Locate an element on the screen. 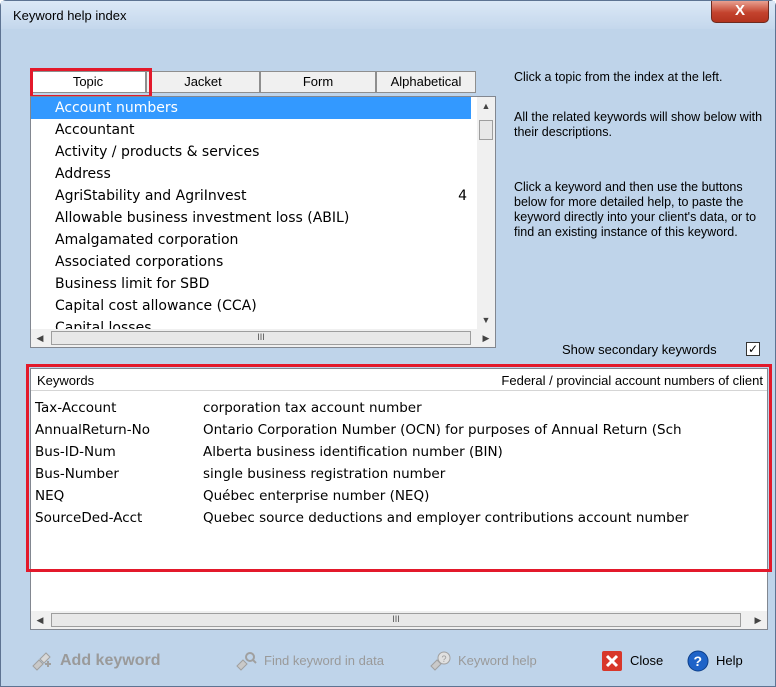 This screenshot has width=776, height=687. tab-jacket: Jacket is located at coordinates (203, 82).